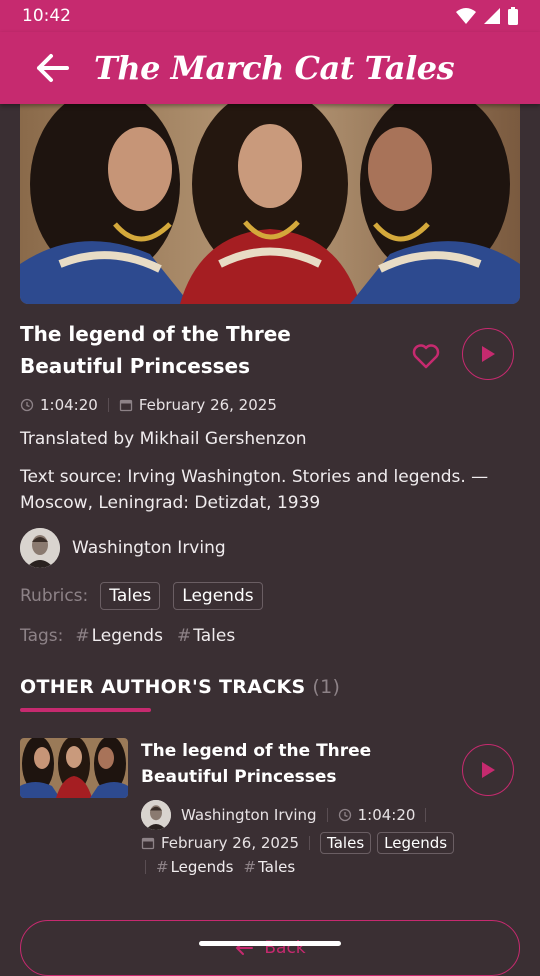 The width and height of the screenshot is (540, 976). Describe the element at coordinates (270, 636) in the screenshot. I see `tags-row: Tags: # Legends # Tales` at that location.